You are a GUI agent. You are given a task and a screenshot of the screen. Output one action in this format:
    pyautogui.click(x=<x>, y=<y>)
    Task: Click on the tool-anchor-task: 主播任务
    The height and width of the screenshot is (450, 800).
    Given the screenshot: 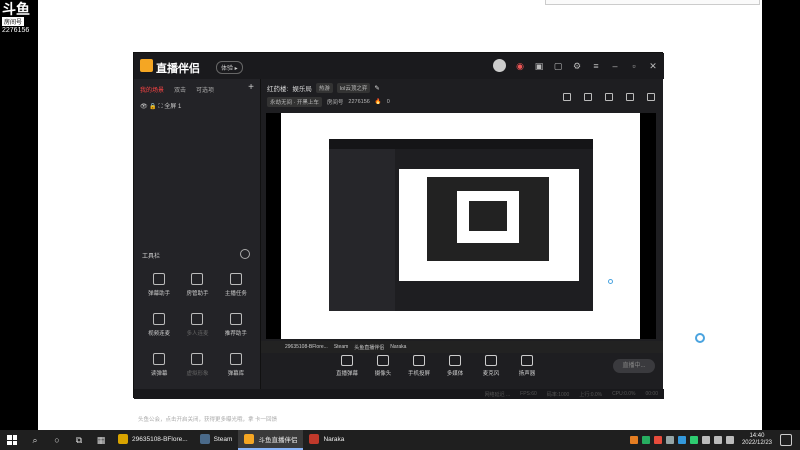 What is the action you would take?
    pyautogui.click(x=236, y=285)
    